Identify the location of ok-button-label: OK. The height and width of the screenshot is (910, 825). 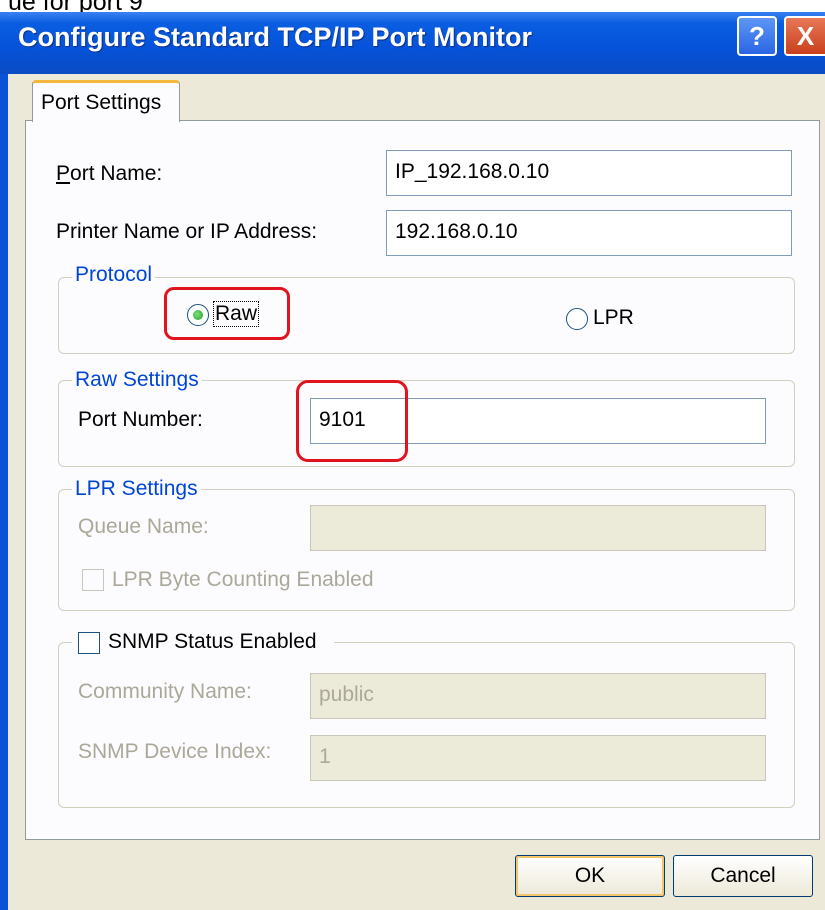
(590, 875).